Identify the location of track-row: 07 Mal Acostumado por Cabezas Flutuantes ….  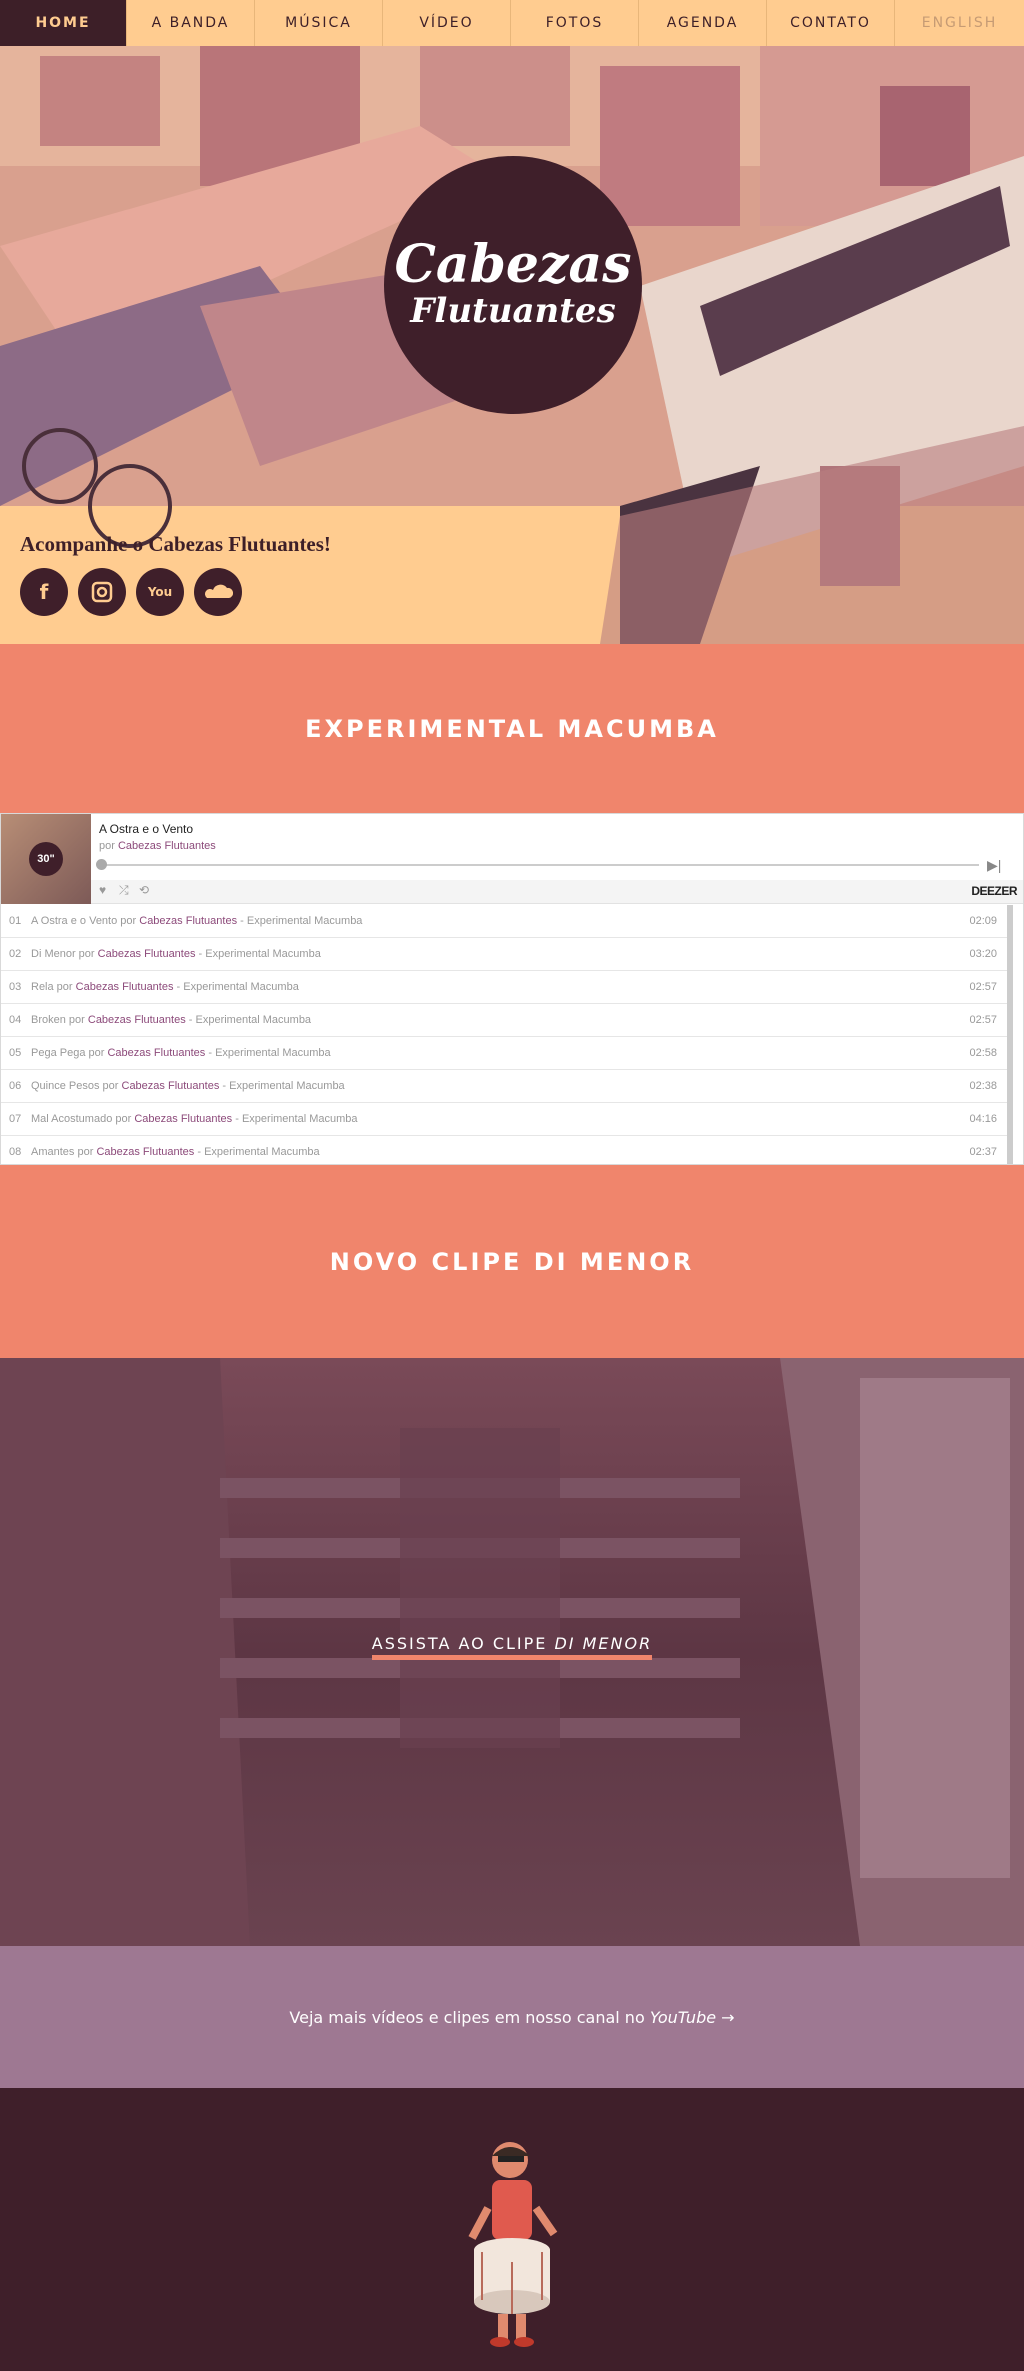
(504, 1119).